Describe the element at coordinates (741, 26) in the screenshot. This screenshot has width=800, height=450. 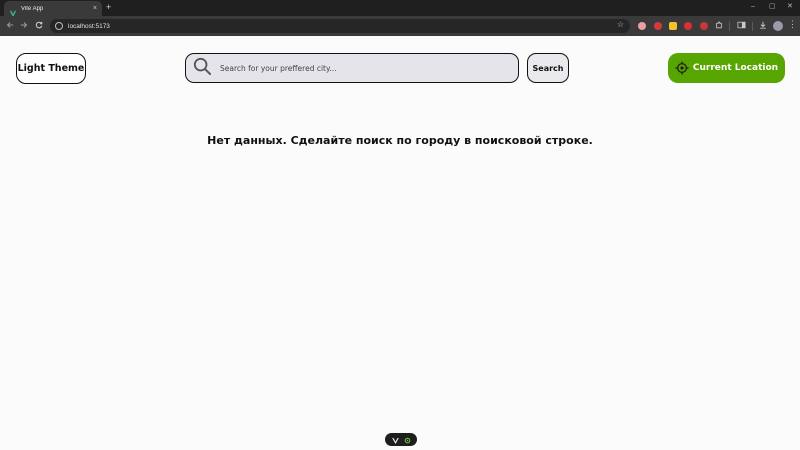
I see `side-panel-icon` at that location.